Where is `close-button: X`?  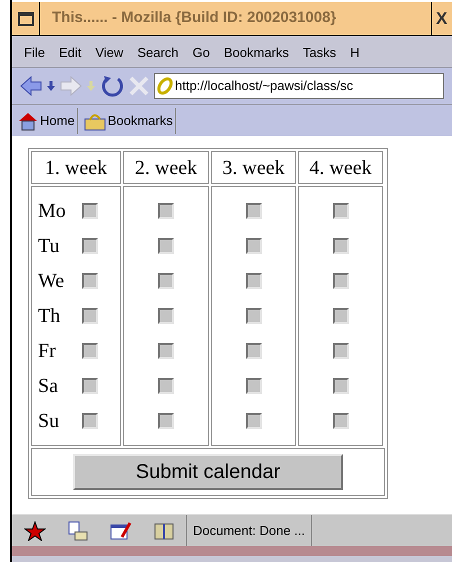
close-button: X is located at coordinates (442, 18).